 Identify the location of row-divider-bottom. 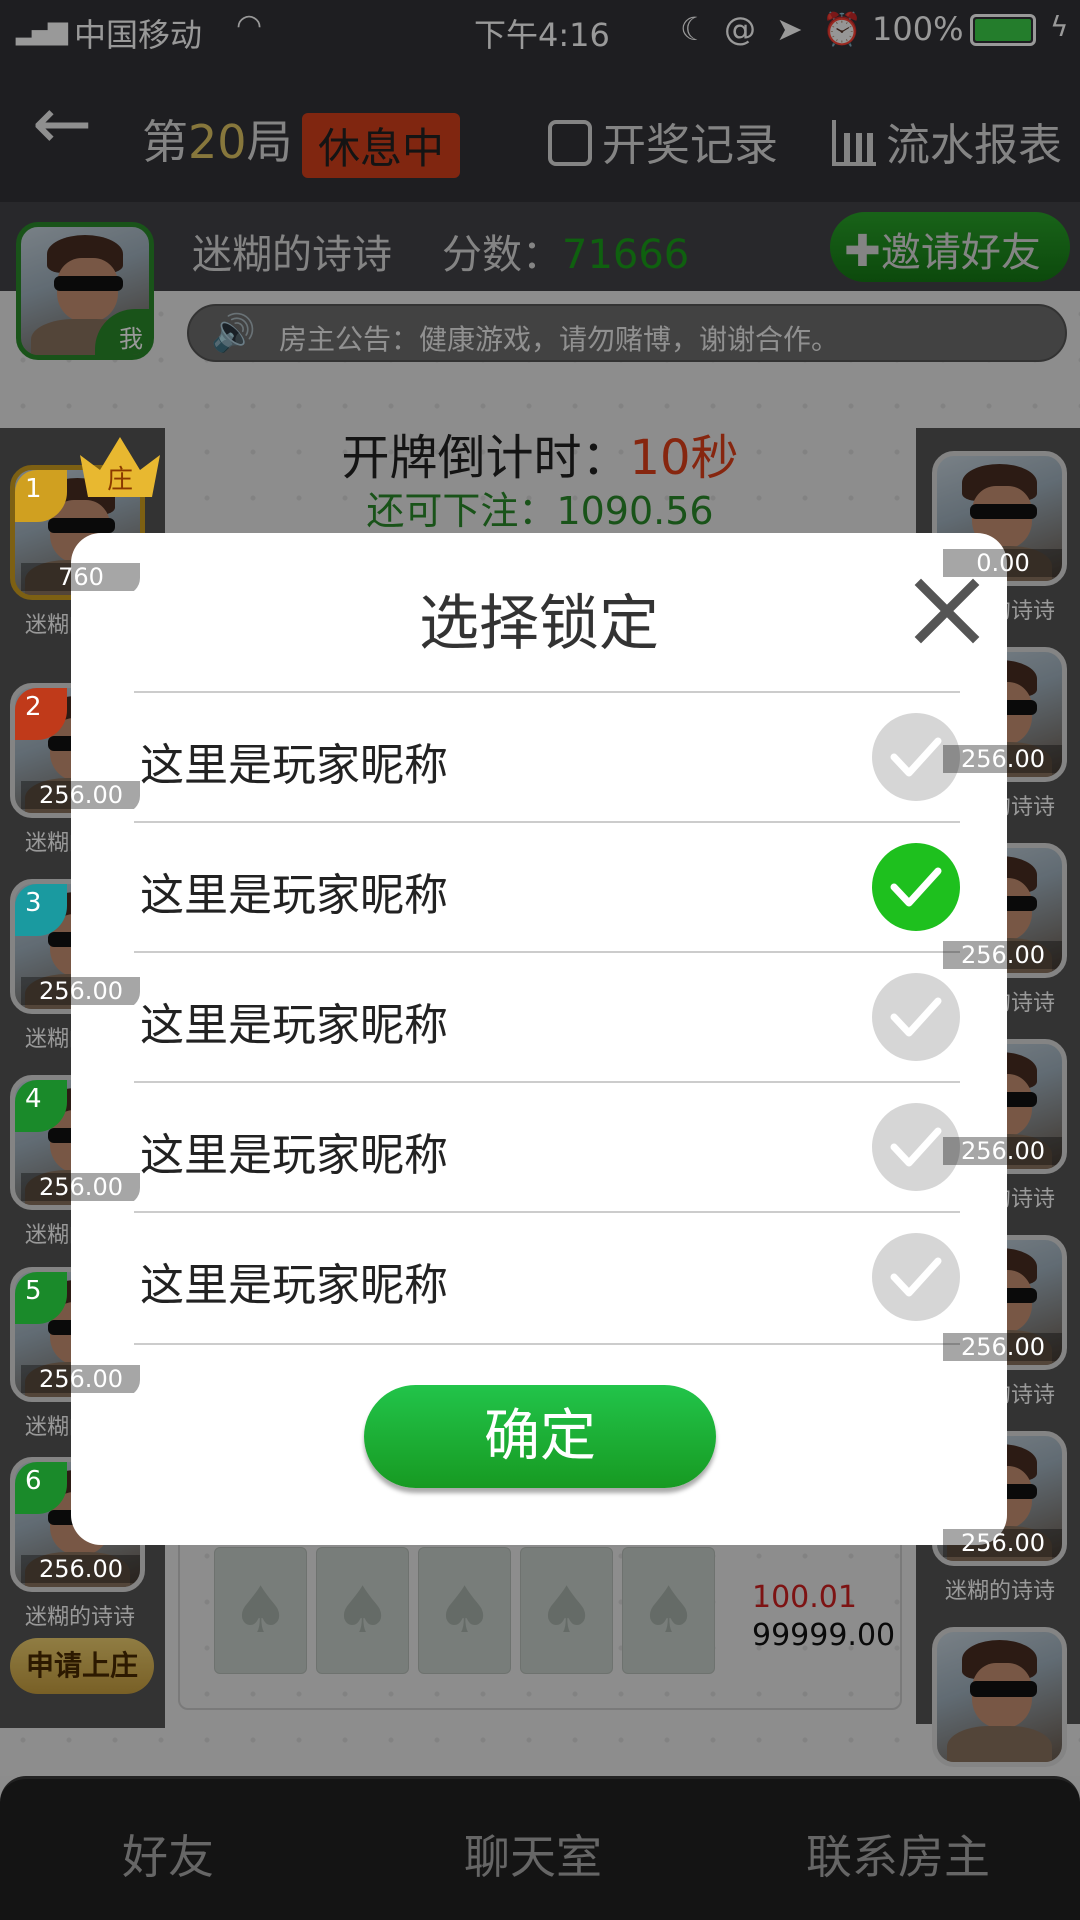
(547, 1344).